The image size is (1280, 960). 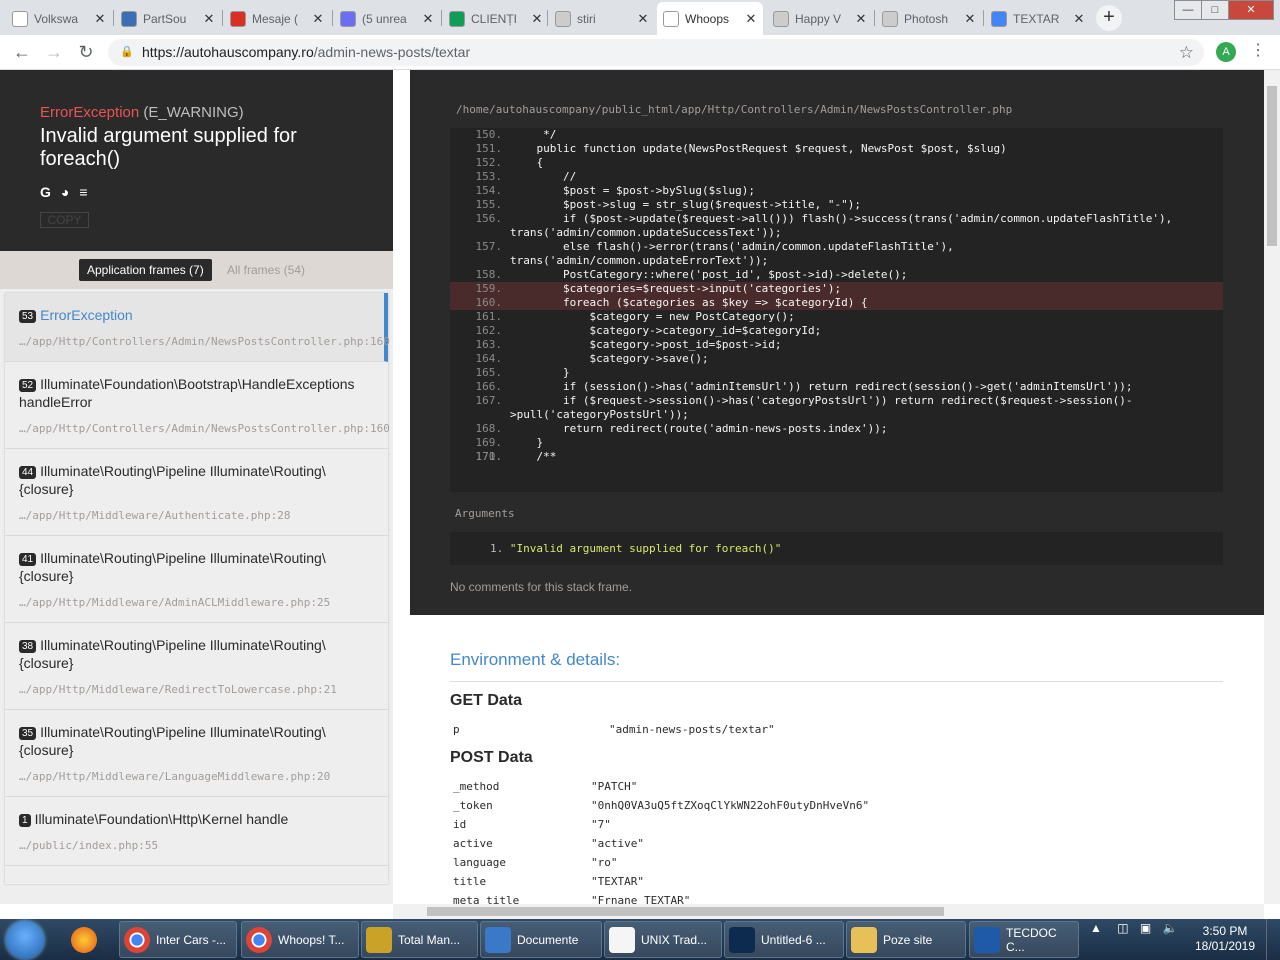 I want to click on tab-3: (5 unrea ✕, so click(x=387, y=18).